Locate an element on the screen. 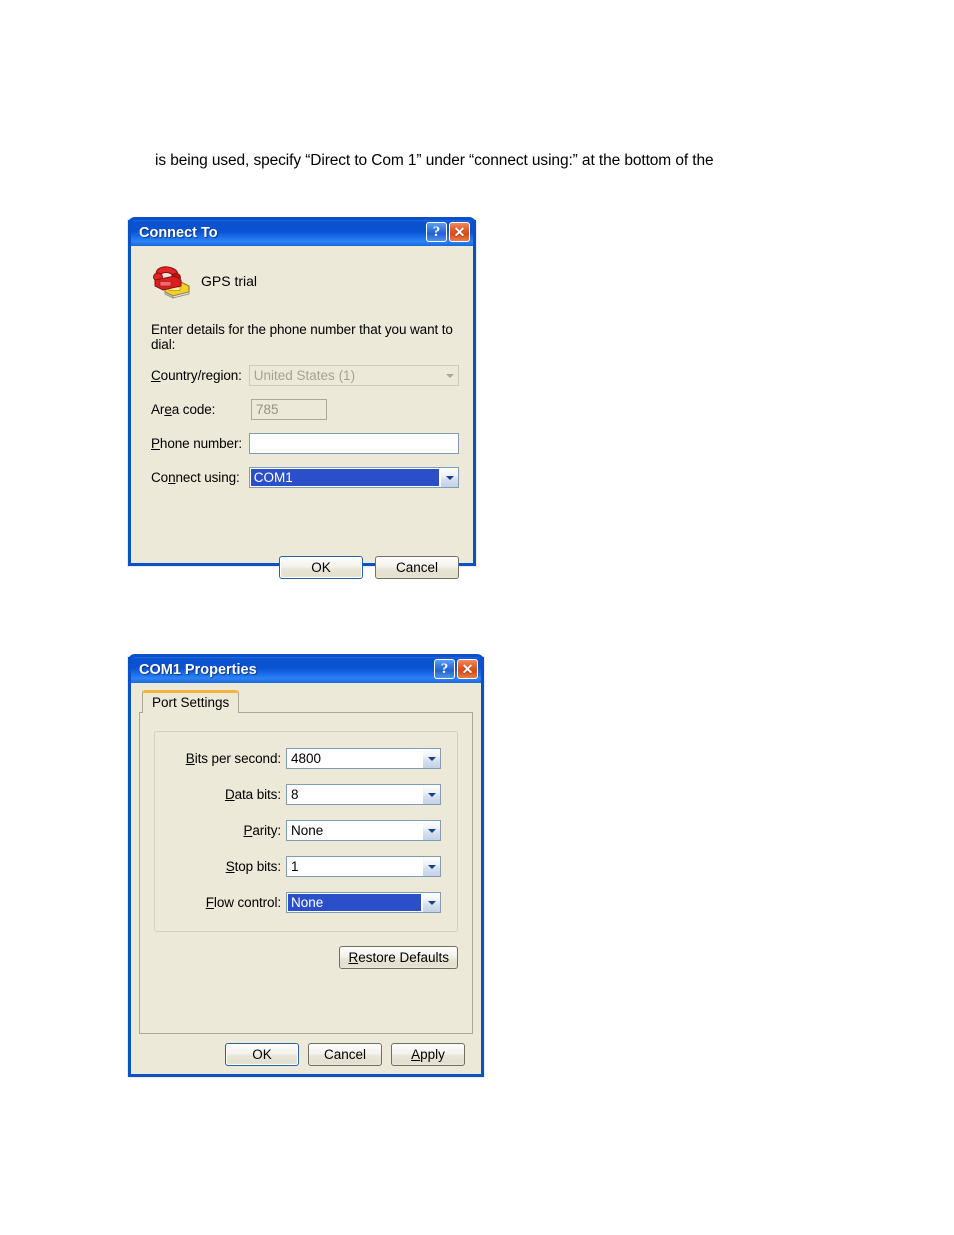 The image size is (954, 1235). tab-port-settings: Port Settings is located at coordinates (191, 701).